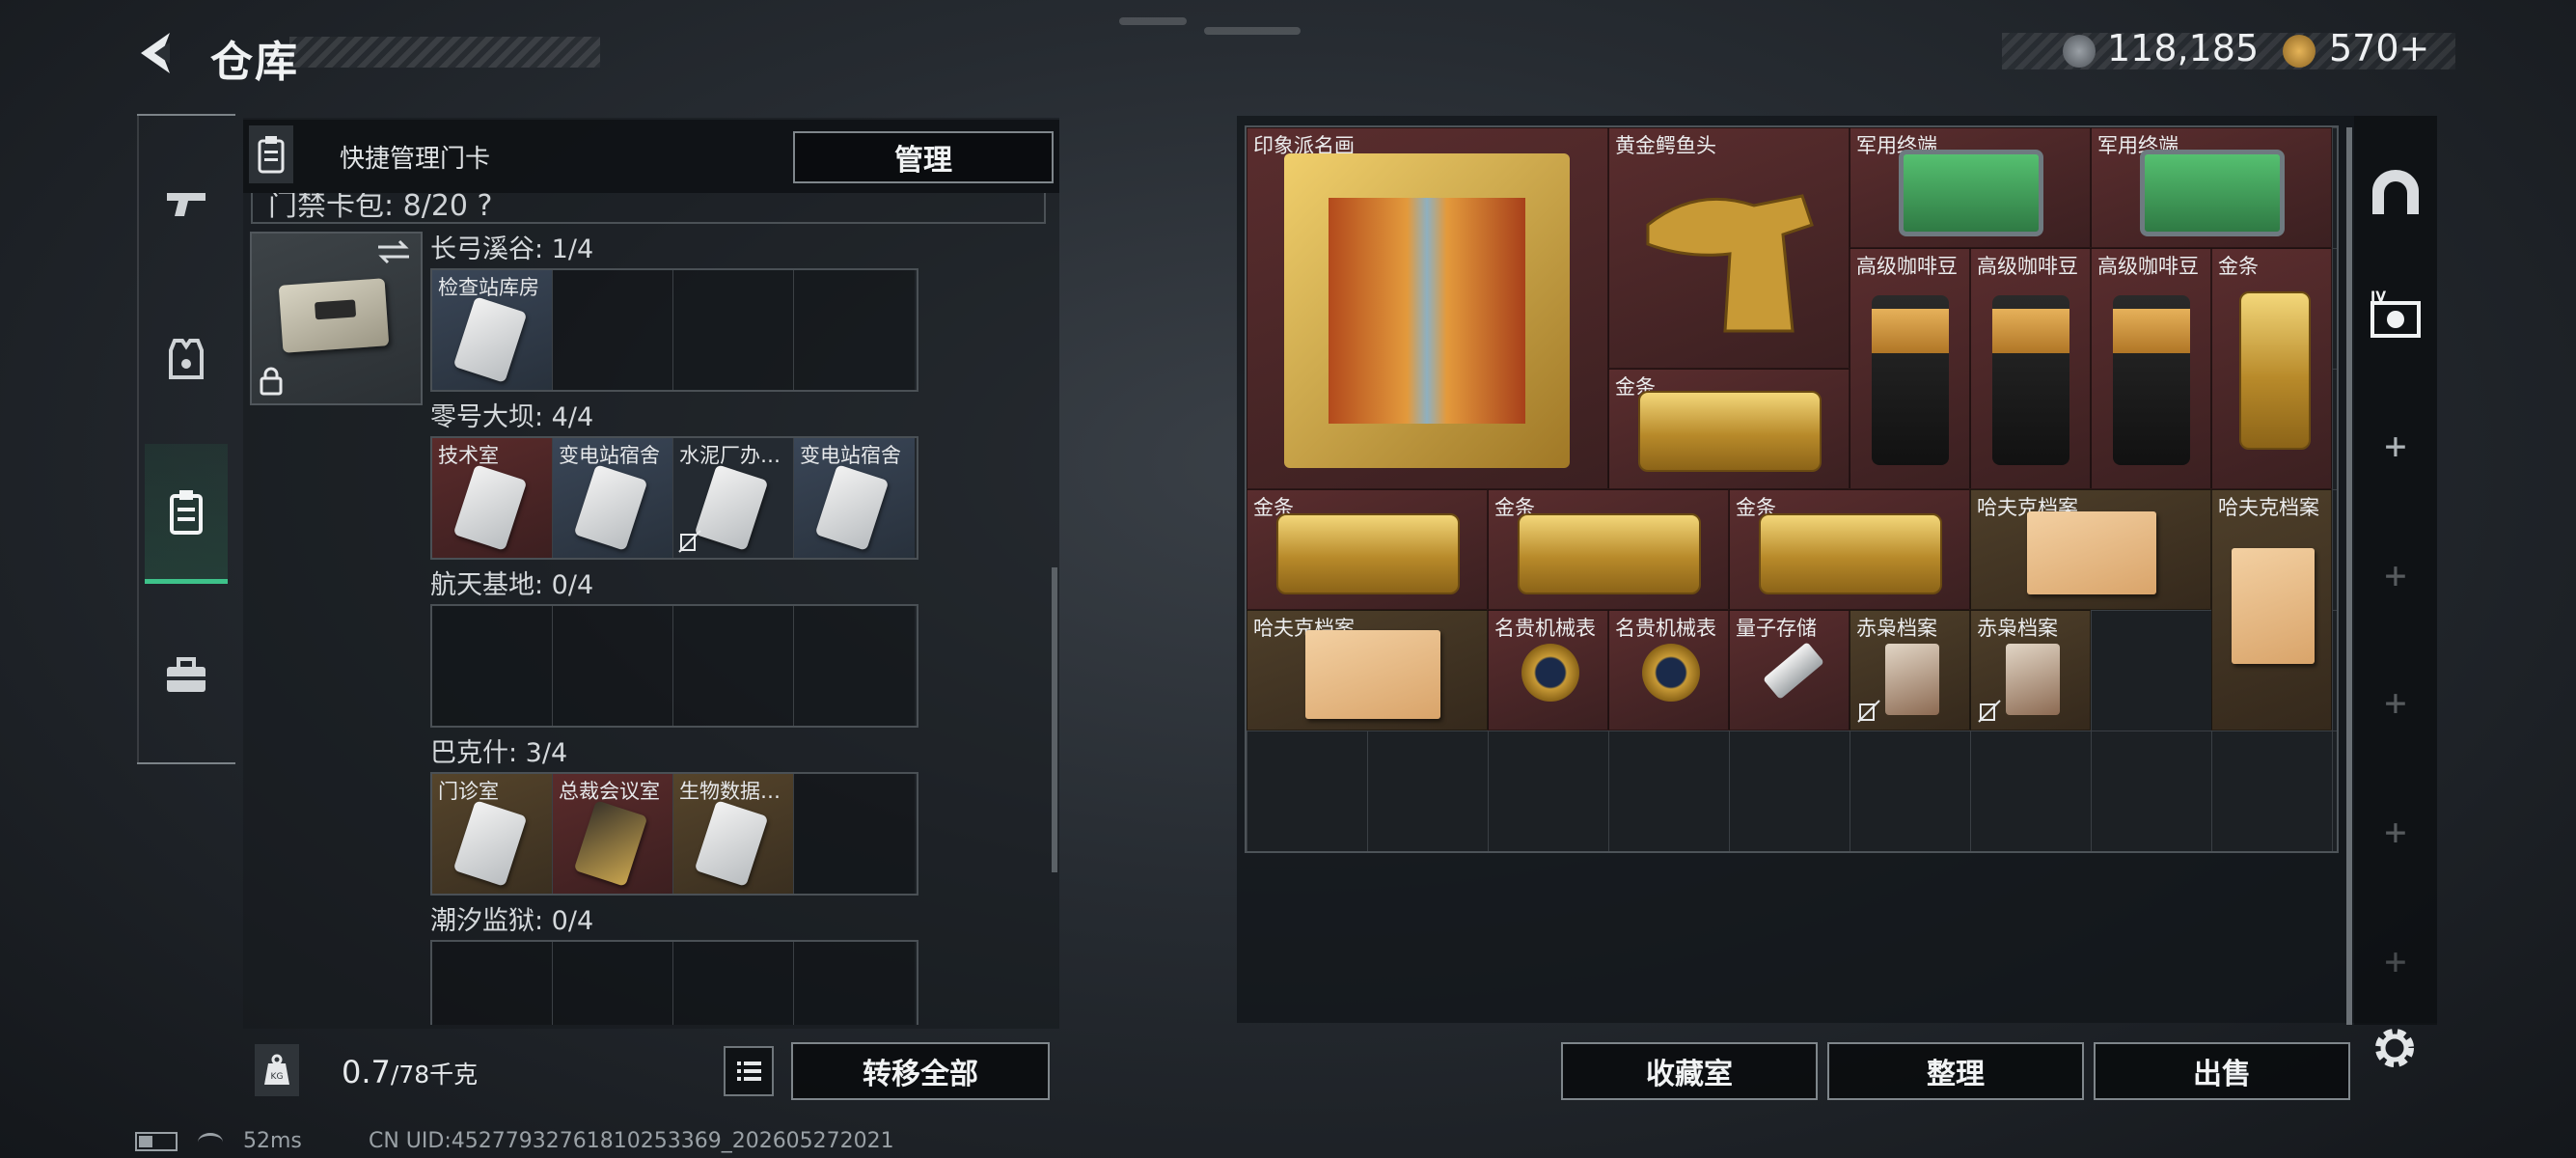  What do you see at coordinates (2269, 507) in the screenshot?
I see `item-name: 哈夫克档案` at bounding box center [2269, 507].